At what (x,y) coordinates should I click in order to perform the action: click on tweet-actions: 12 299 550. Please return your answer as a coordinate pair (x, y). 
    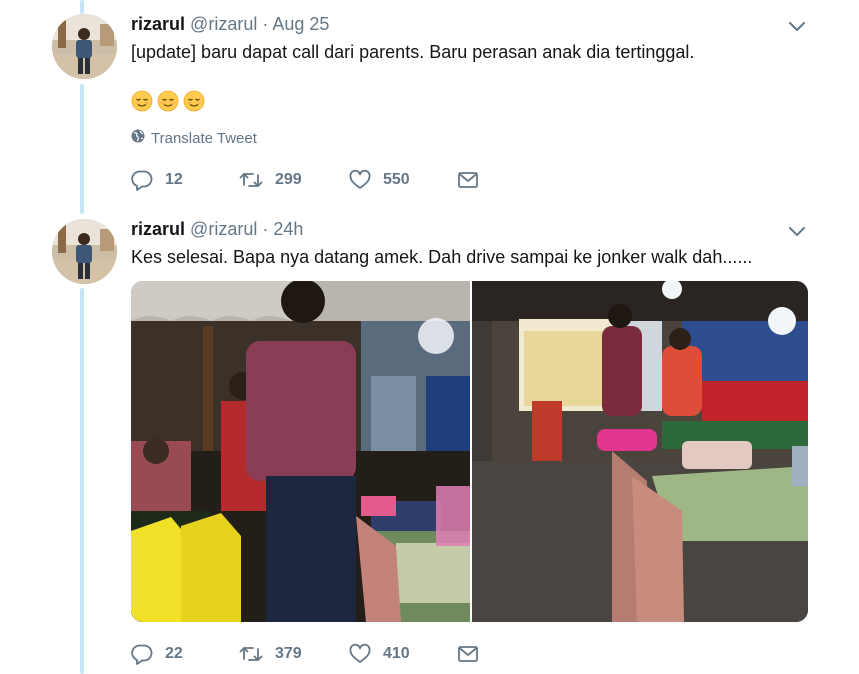
    Looking at the image, I should click on (305, 180).